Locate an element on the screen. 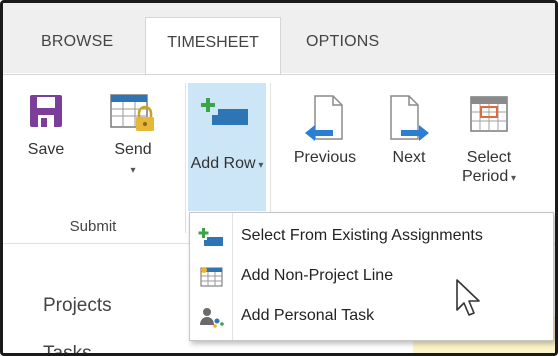 This screenshot has height=356, width=558. menu-item-label: Add Personal Task is located at coordinates (308, 315).